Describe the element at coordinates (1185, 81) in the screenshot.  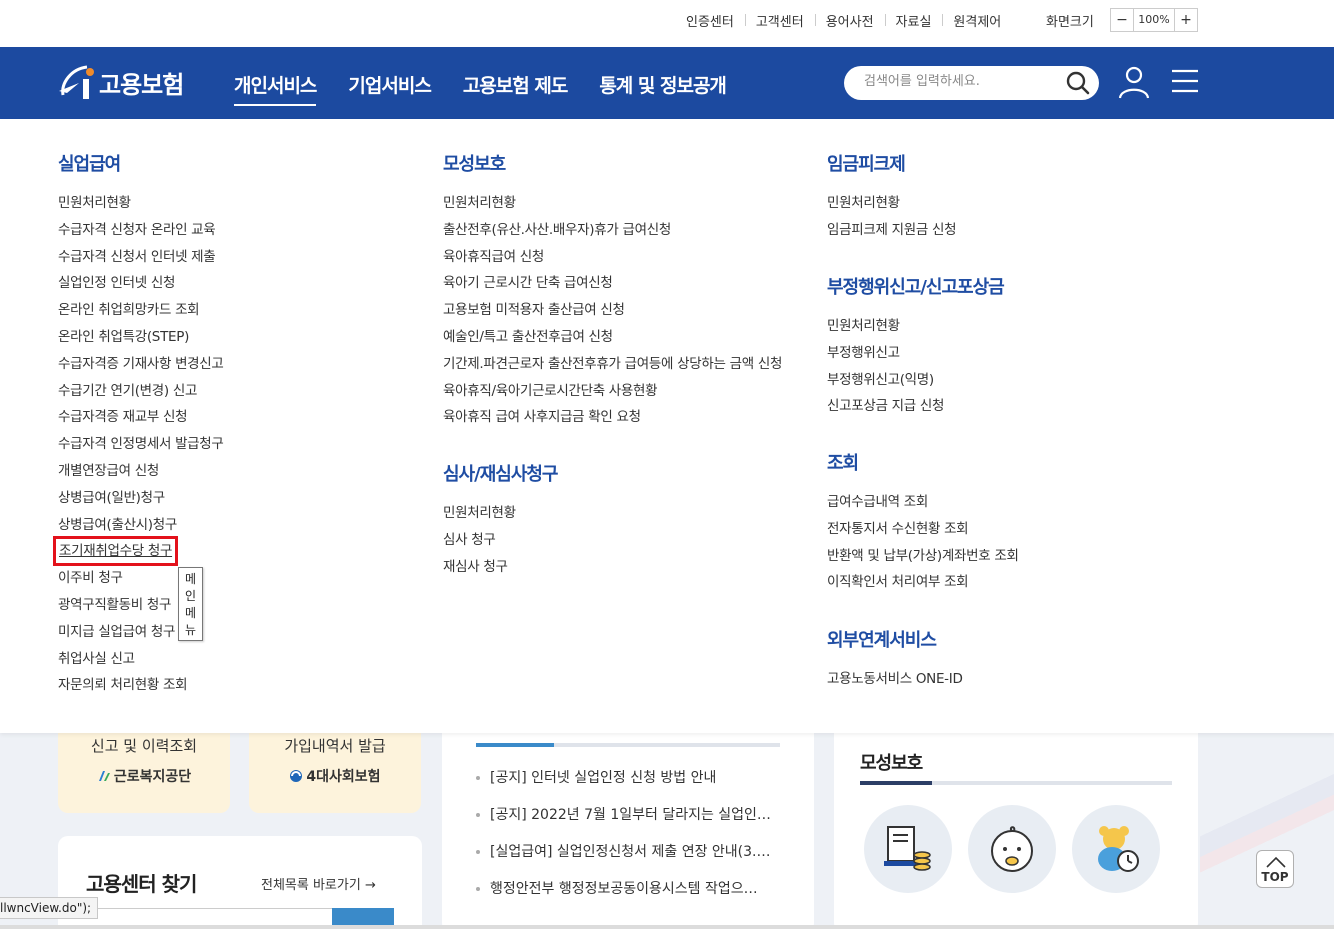
I see `hamburger-menu-icon` at that location.